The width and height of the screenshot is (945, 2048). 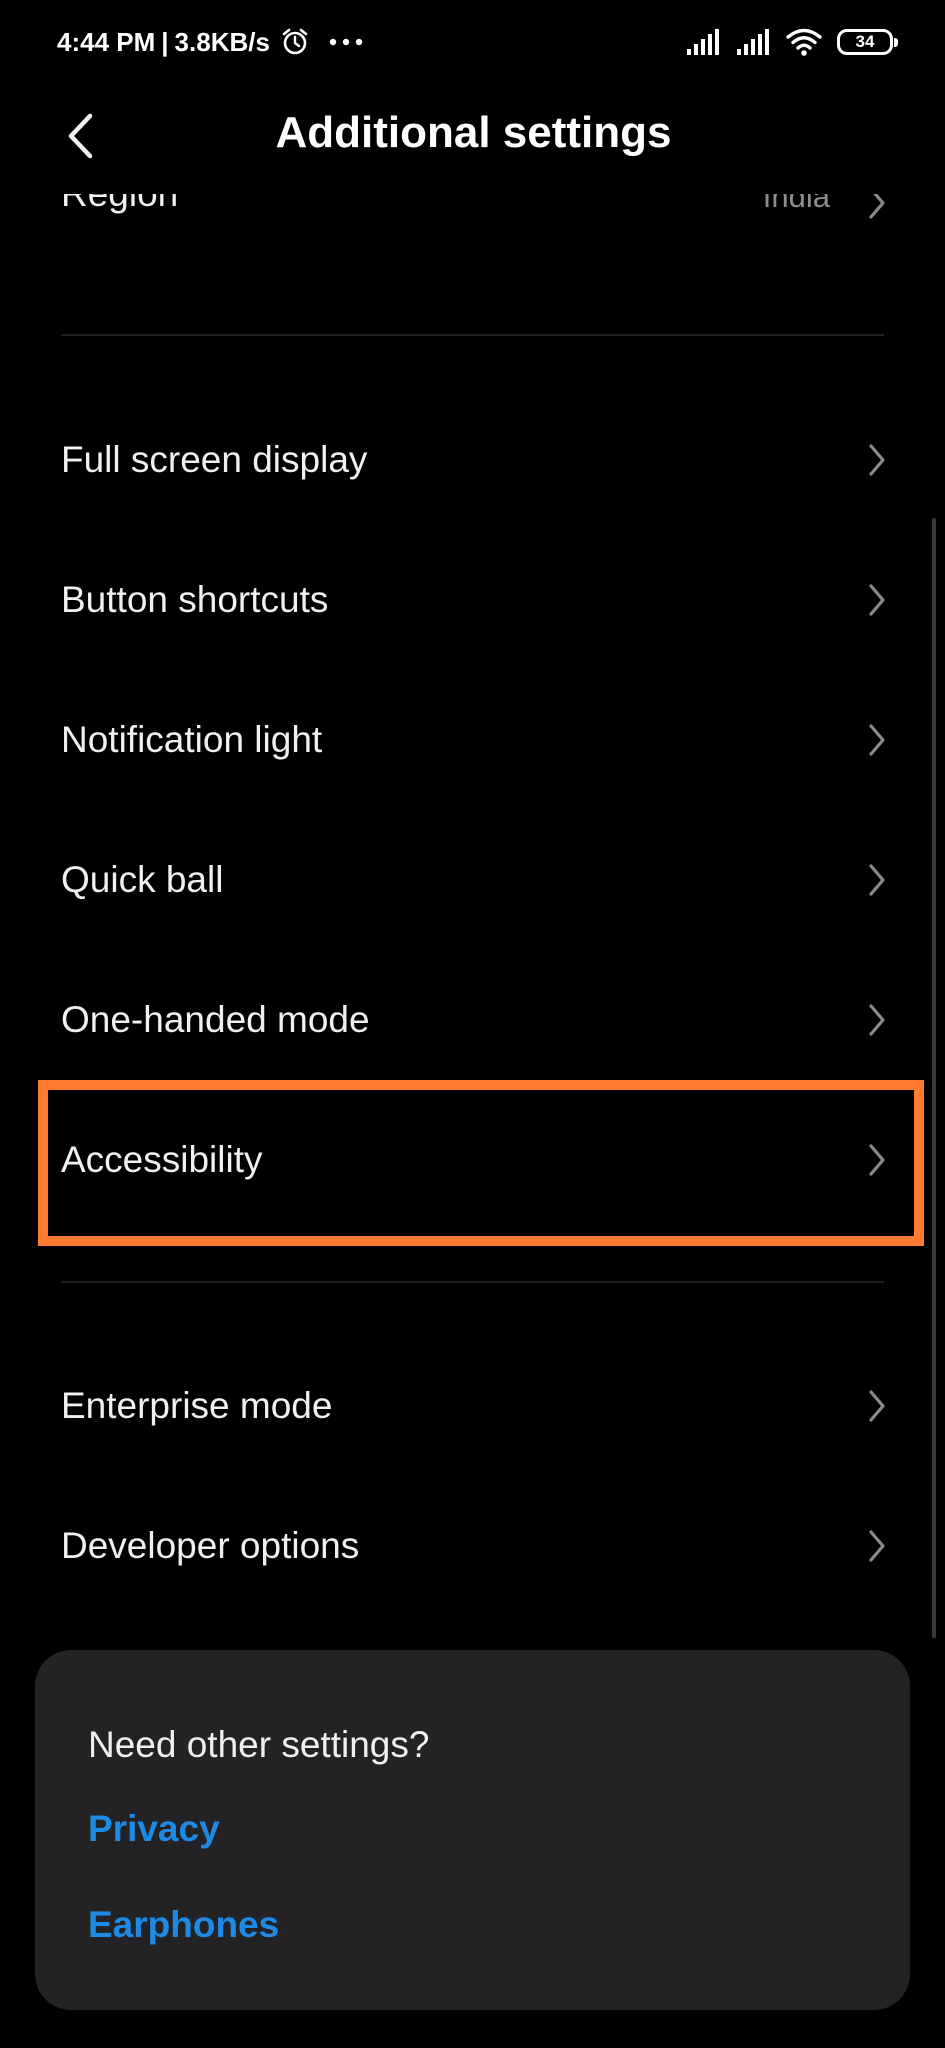 What do you see at coordinates (472, 42) in the screenshot?
I see `status-bar: 4:44 PM | 3.8KB/s 34` at bounding box center [472, 42].